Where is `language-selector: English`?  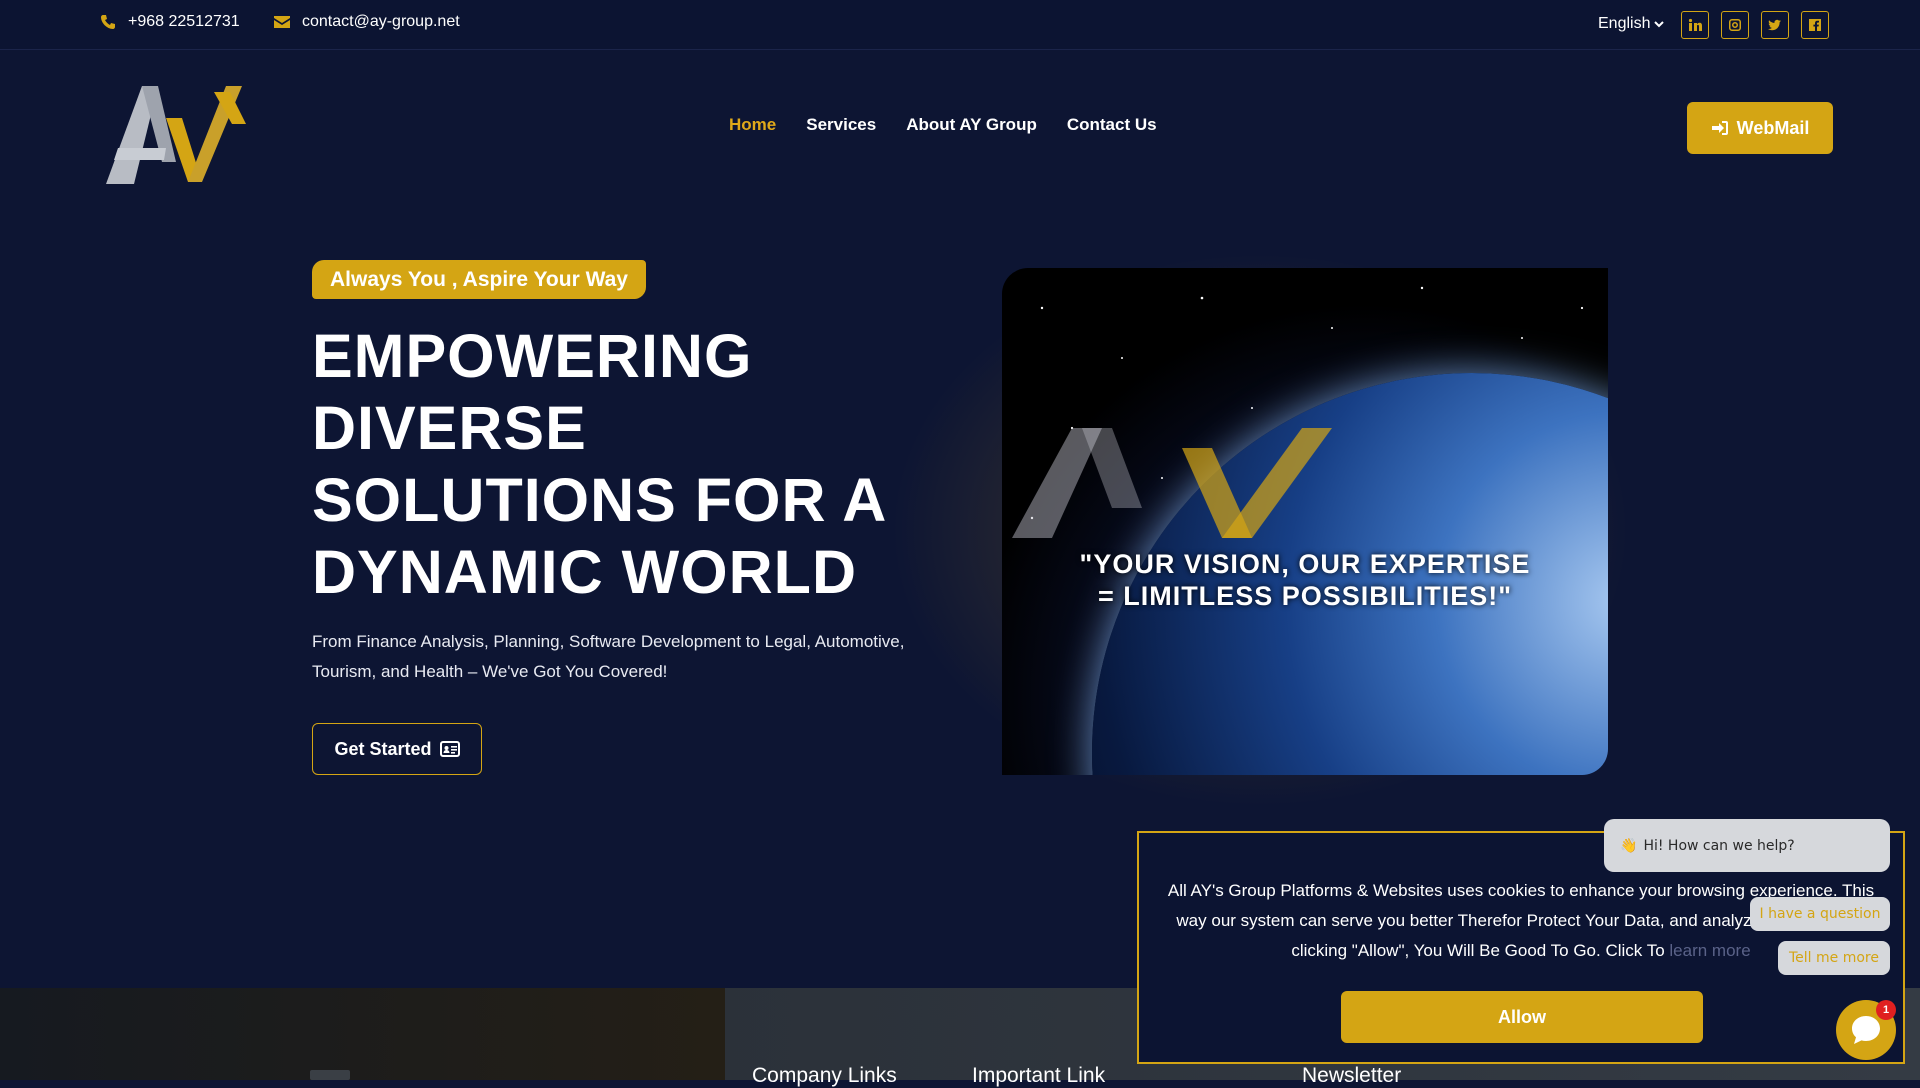 language-selector: English is located at coordinates (1631, 24).